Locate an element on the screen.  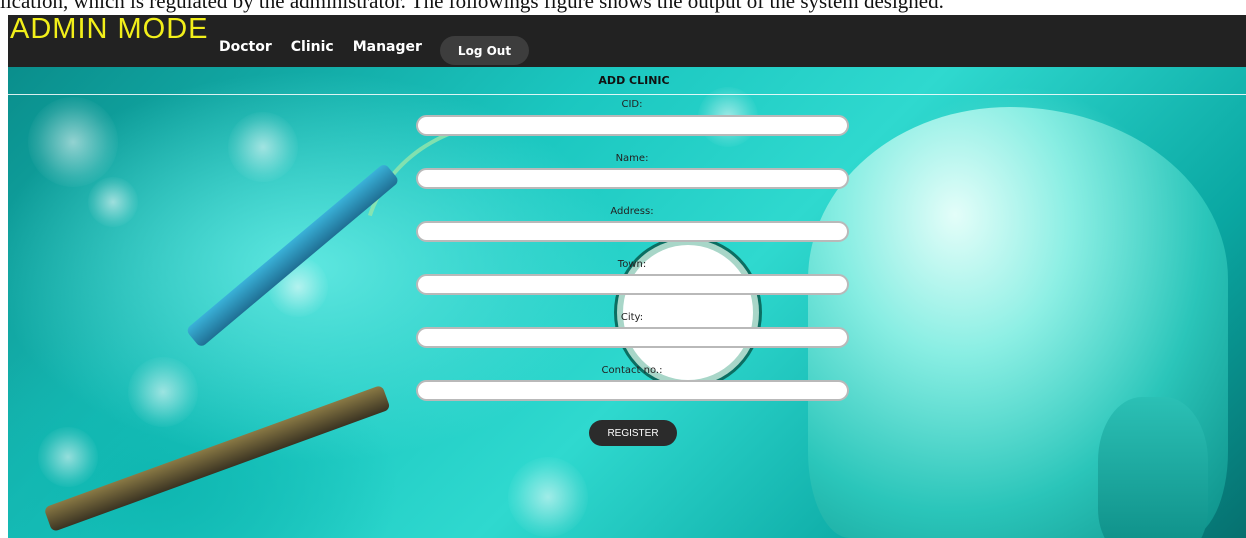
top-navigation-bar: ADMIN MODE Doctor Clinic Manager Log Out is located at coordinates (627, 40).